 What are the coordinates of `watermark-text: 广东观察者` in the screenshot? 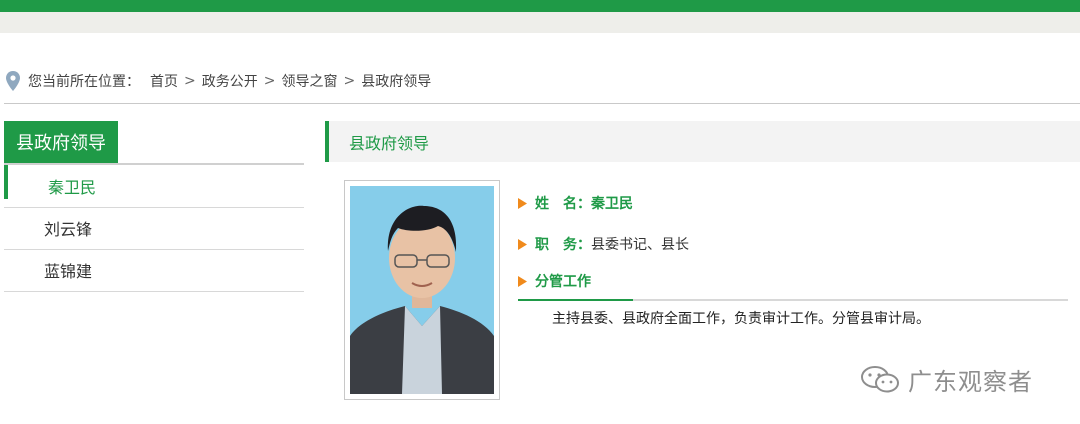 It's located at (970, 382).